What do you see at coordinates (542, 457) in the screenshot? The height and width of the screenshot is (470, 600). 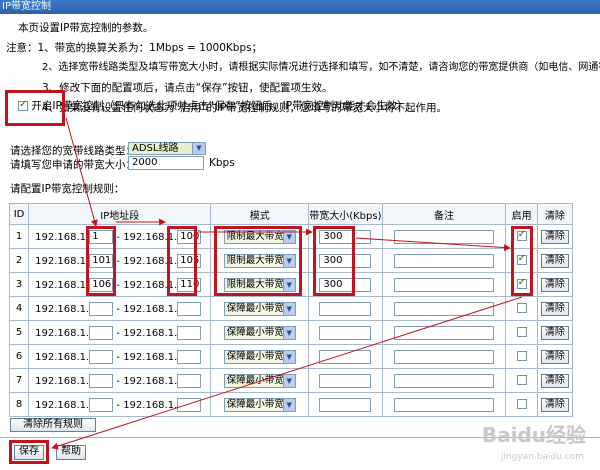 I see `watermark-url: jingyan.baidu.com` at bounding box center [542, 457].